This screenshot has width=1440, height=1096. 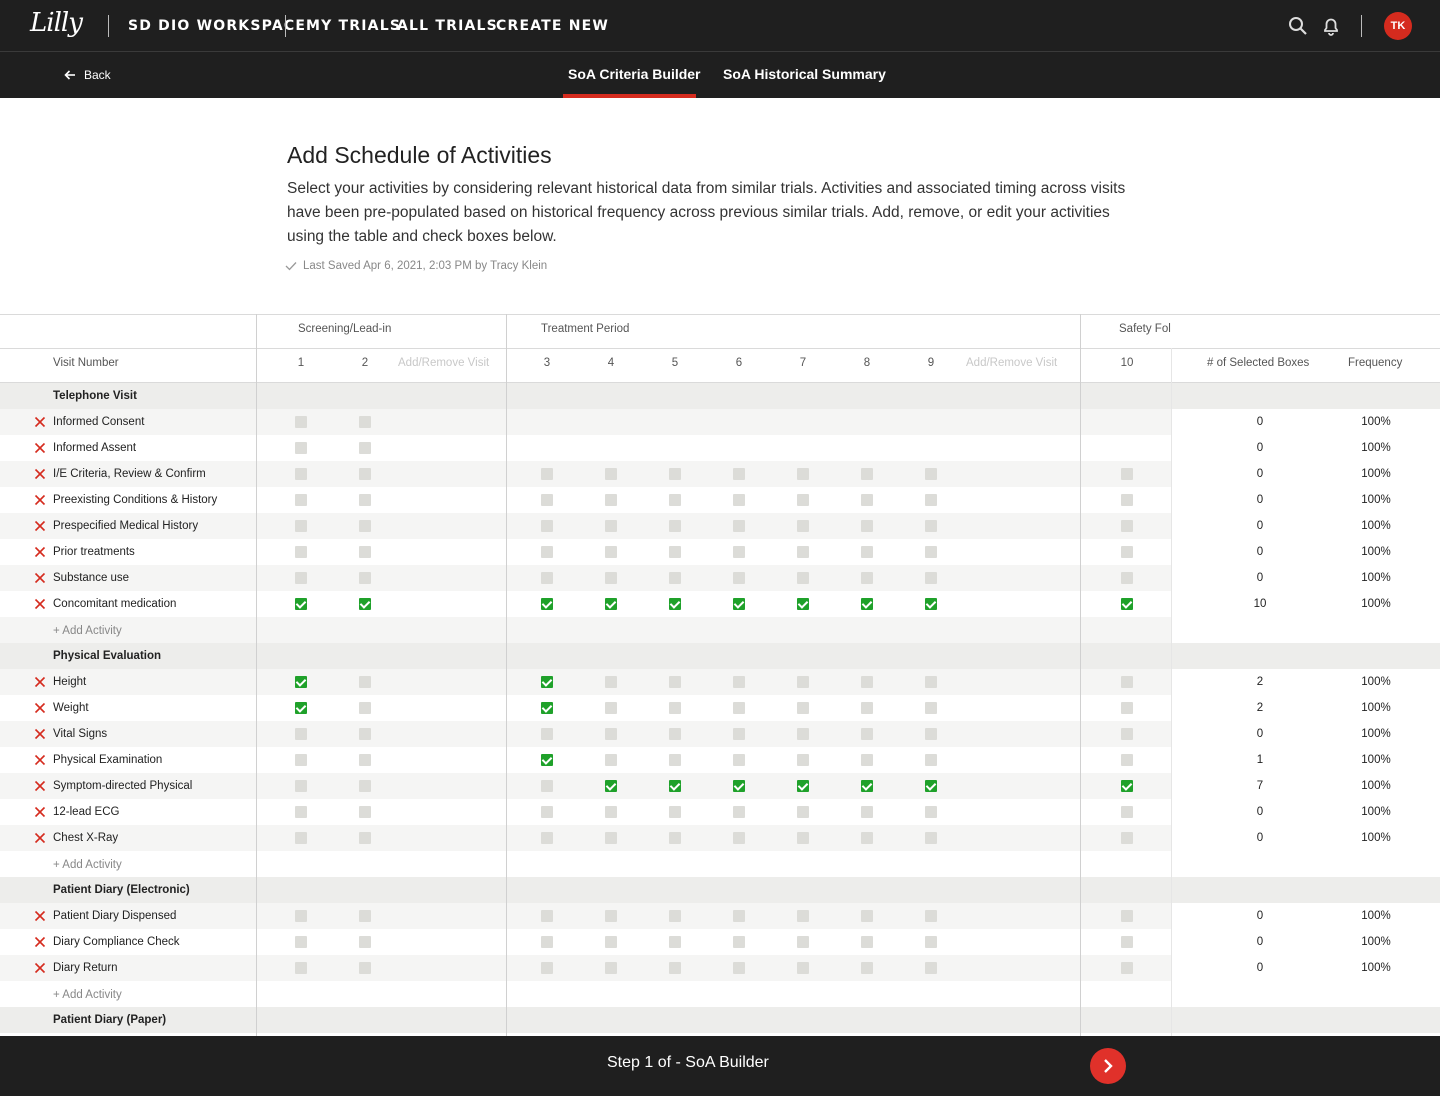 What do you see at coordinates (1298, 26) in the screenshot?
I see `search-icon` at bounding box center [1298, 26].